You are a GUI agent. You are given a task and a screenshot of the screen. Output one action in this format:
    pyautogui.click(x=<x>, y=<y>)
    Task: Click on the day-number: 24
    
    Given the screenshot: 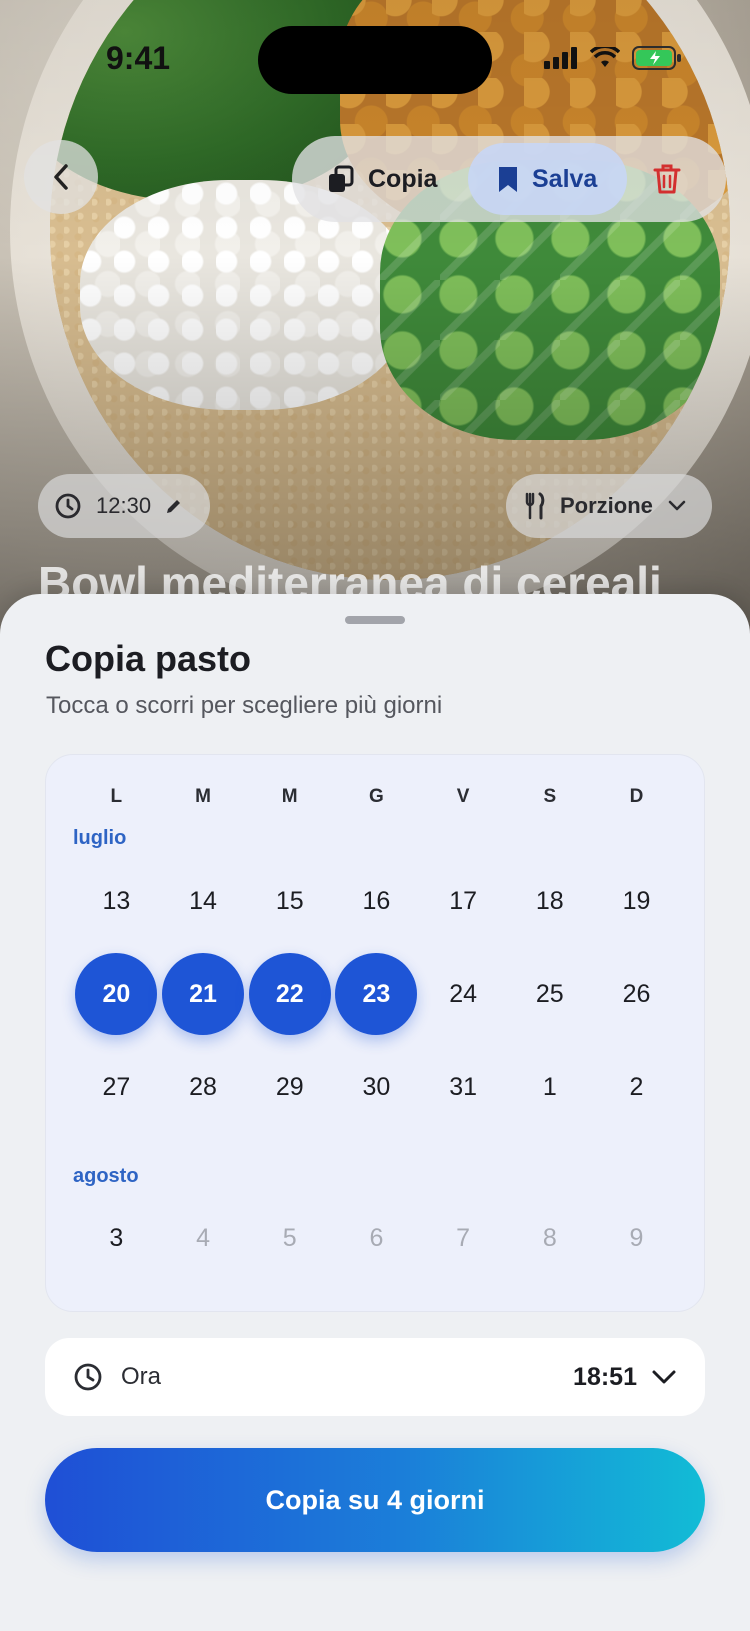 What is the action you would take?
    pyautogui.click(x=463, y=993)
    